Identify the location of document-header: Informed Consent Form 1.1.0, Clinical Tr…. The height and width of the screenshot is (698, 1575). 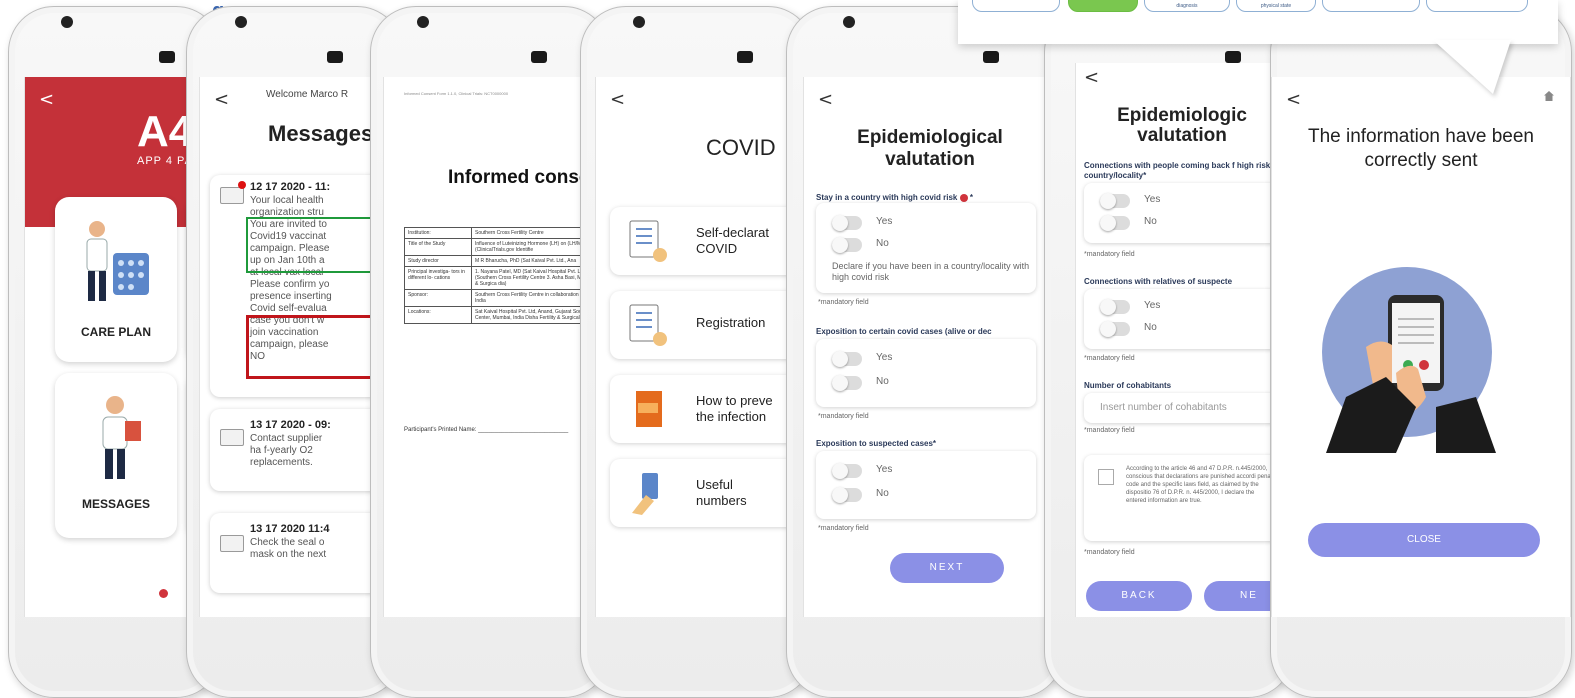
(456, 93).